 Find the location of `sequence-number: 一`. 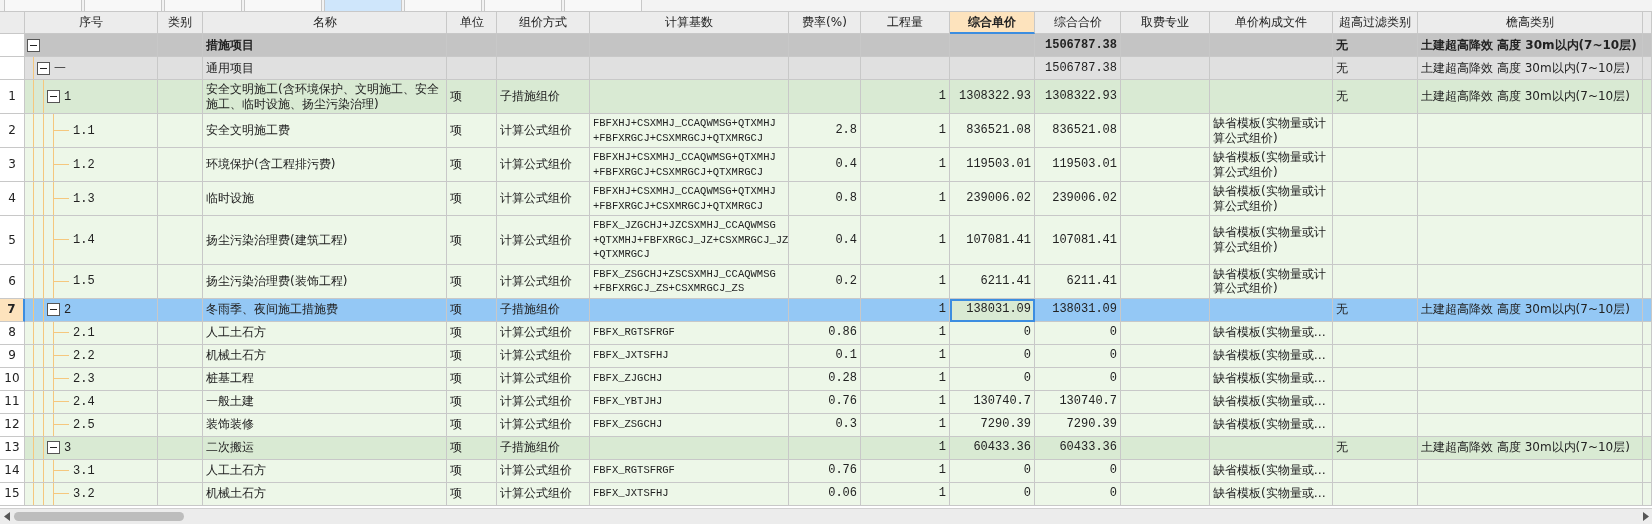

sequence-number: 一 is located at coordinates (60, 68).